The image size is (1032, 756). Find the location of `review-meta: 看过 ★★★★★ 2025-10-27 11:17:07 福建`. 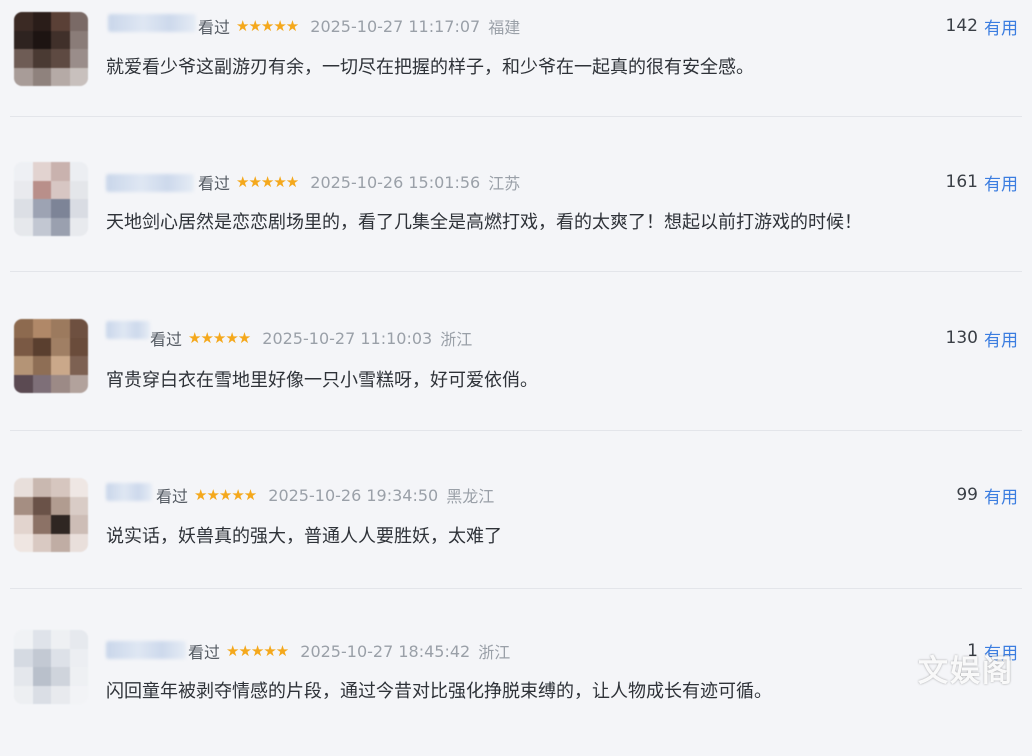

review-meta: 看过 ★★★★★ 2025-10-27 11:17:07 福建 is located at coordinates (359, 26).